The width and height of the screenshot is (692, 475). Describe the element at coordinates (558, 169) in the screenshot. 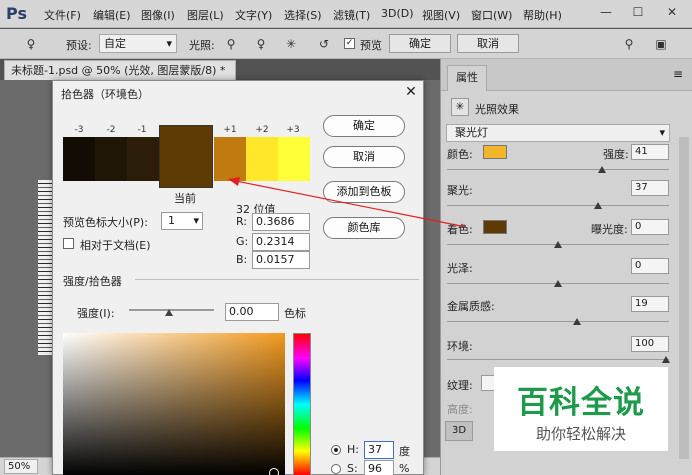

I see `intensity-slider-track` at that location.